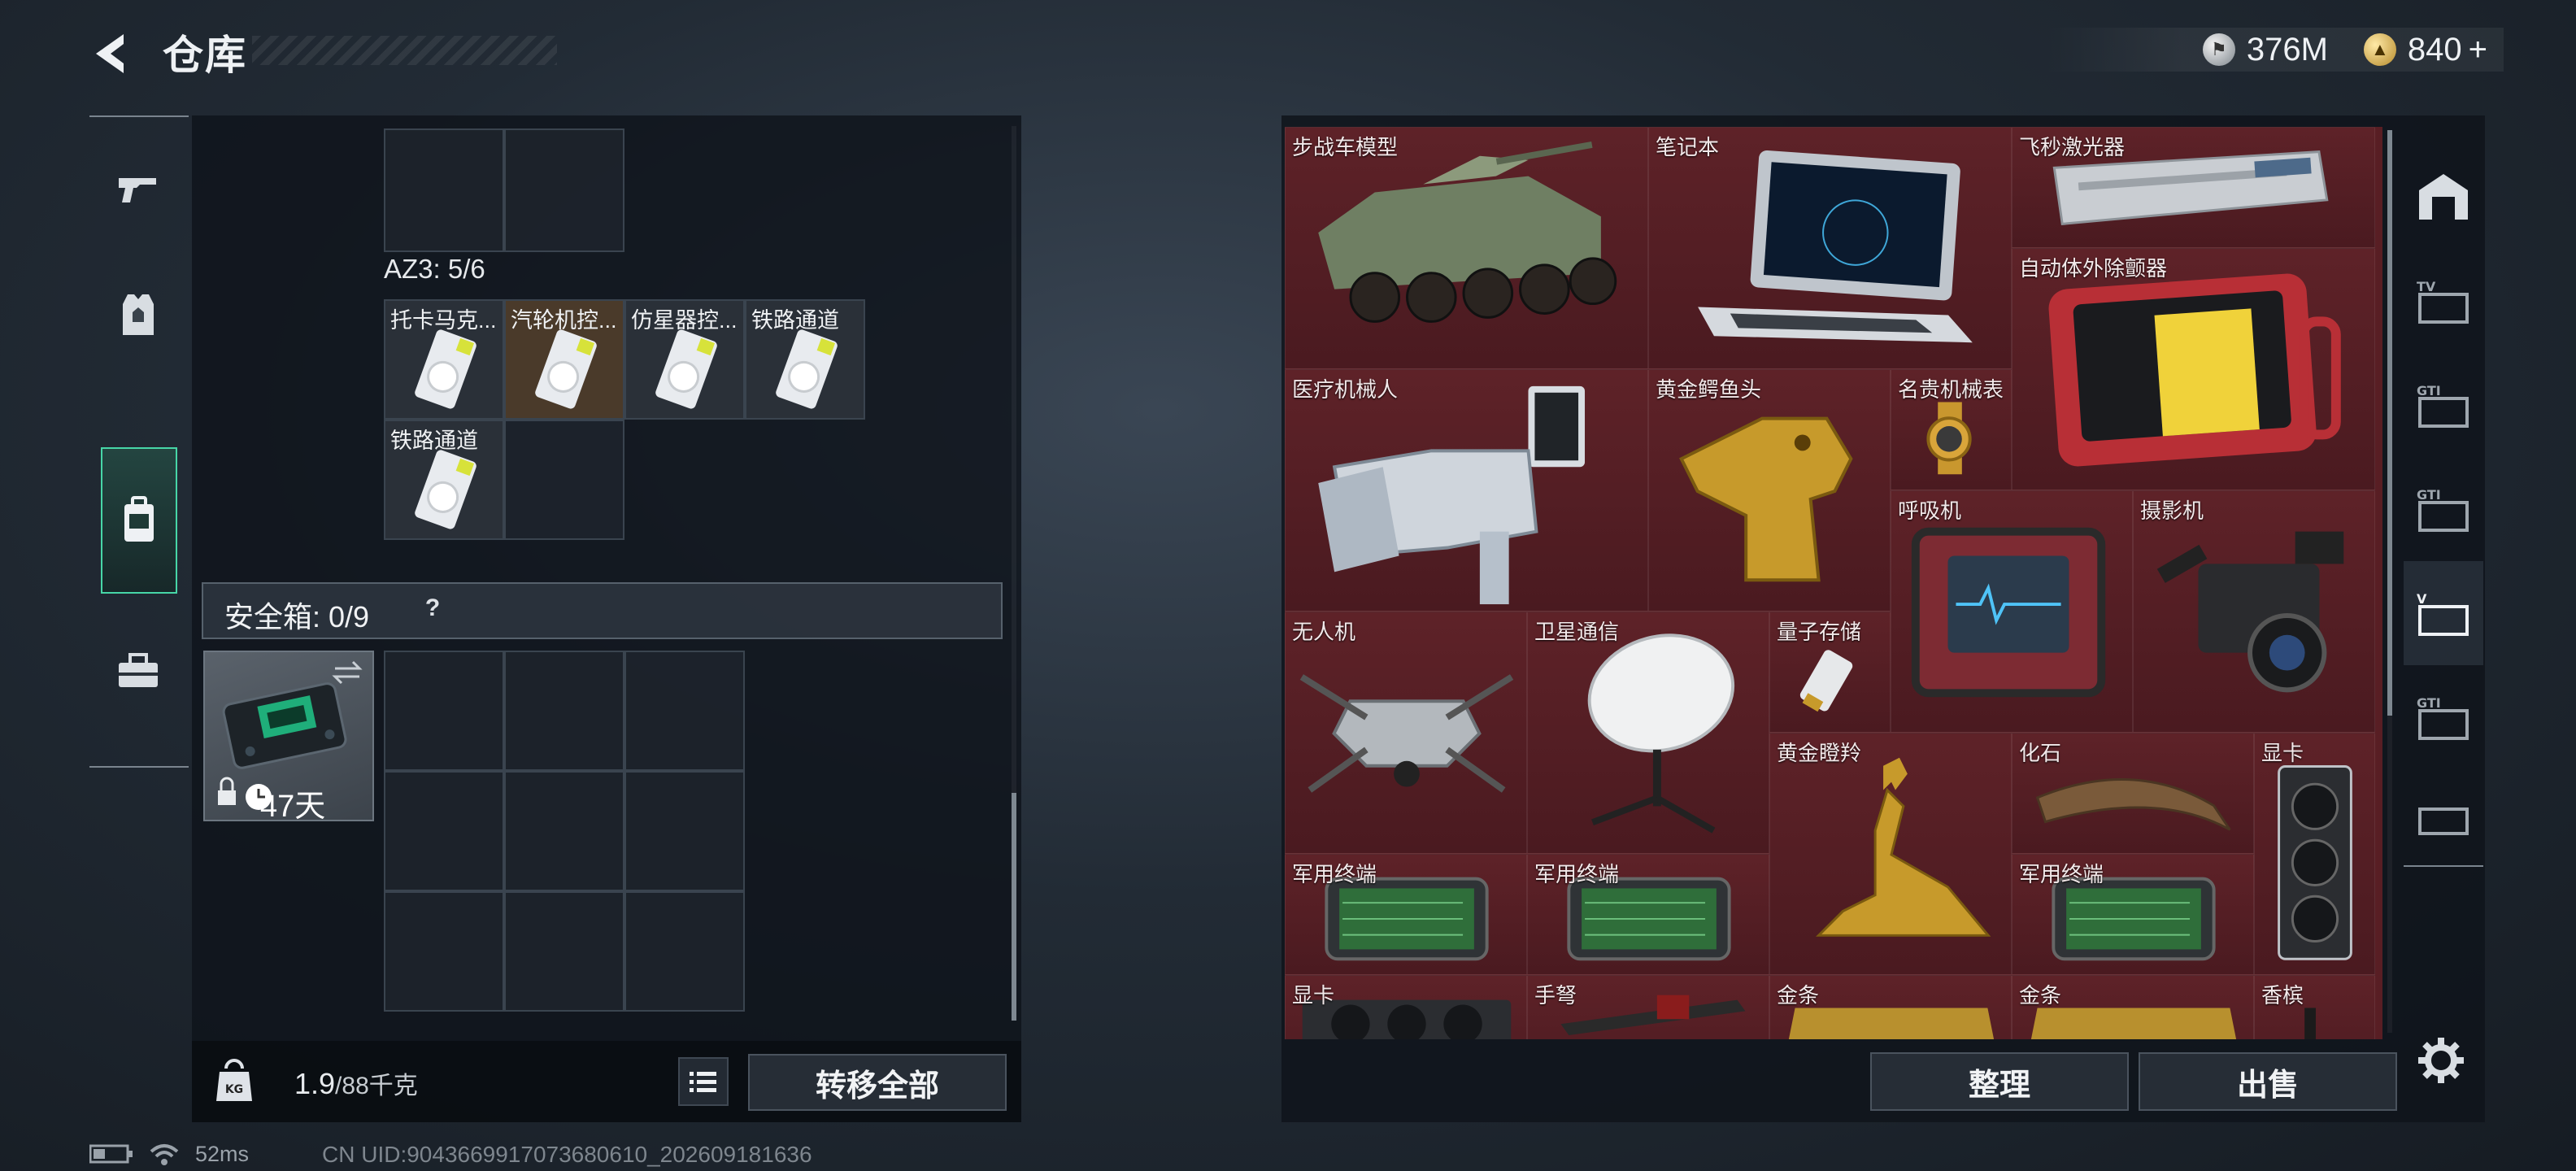  I want to click on drone-icon, so click(1407, 733).